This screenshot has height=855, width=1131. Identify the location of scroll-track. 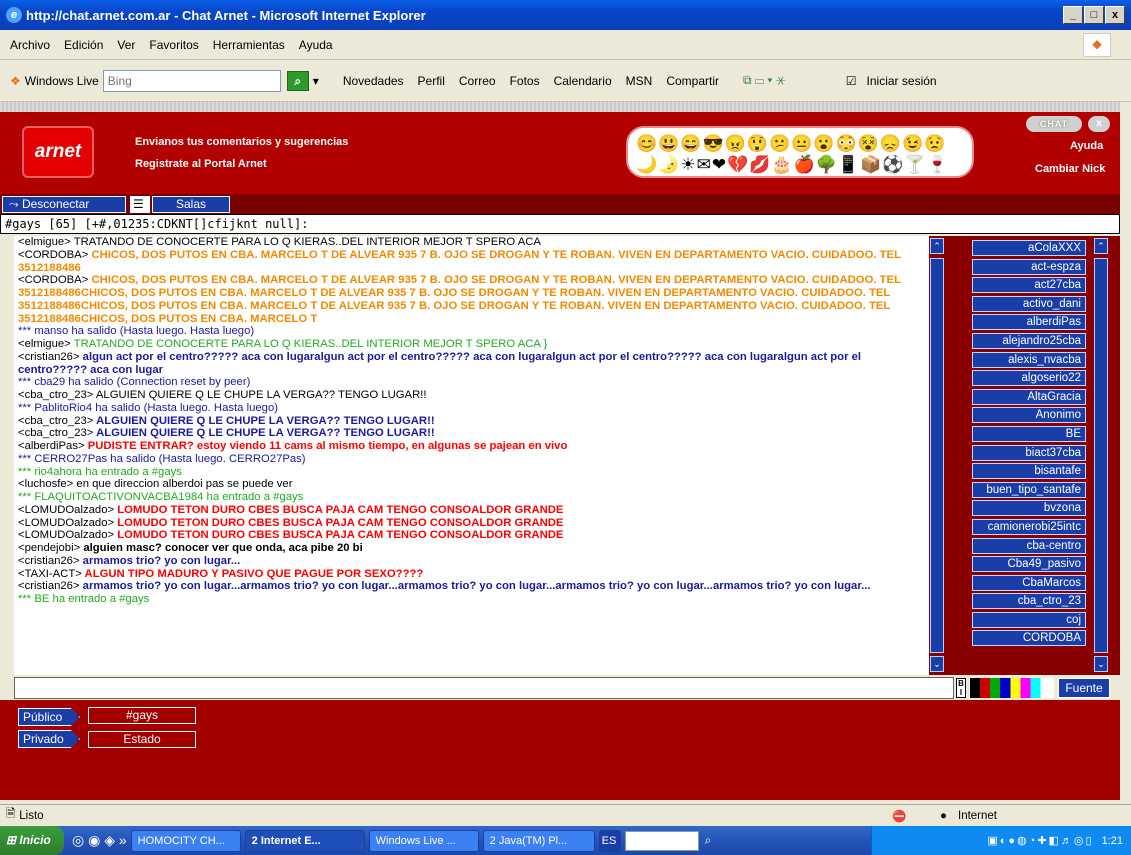
(937, 455).